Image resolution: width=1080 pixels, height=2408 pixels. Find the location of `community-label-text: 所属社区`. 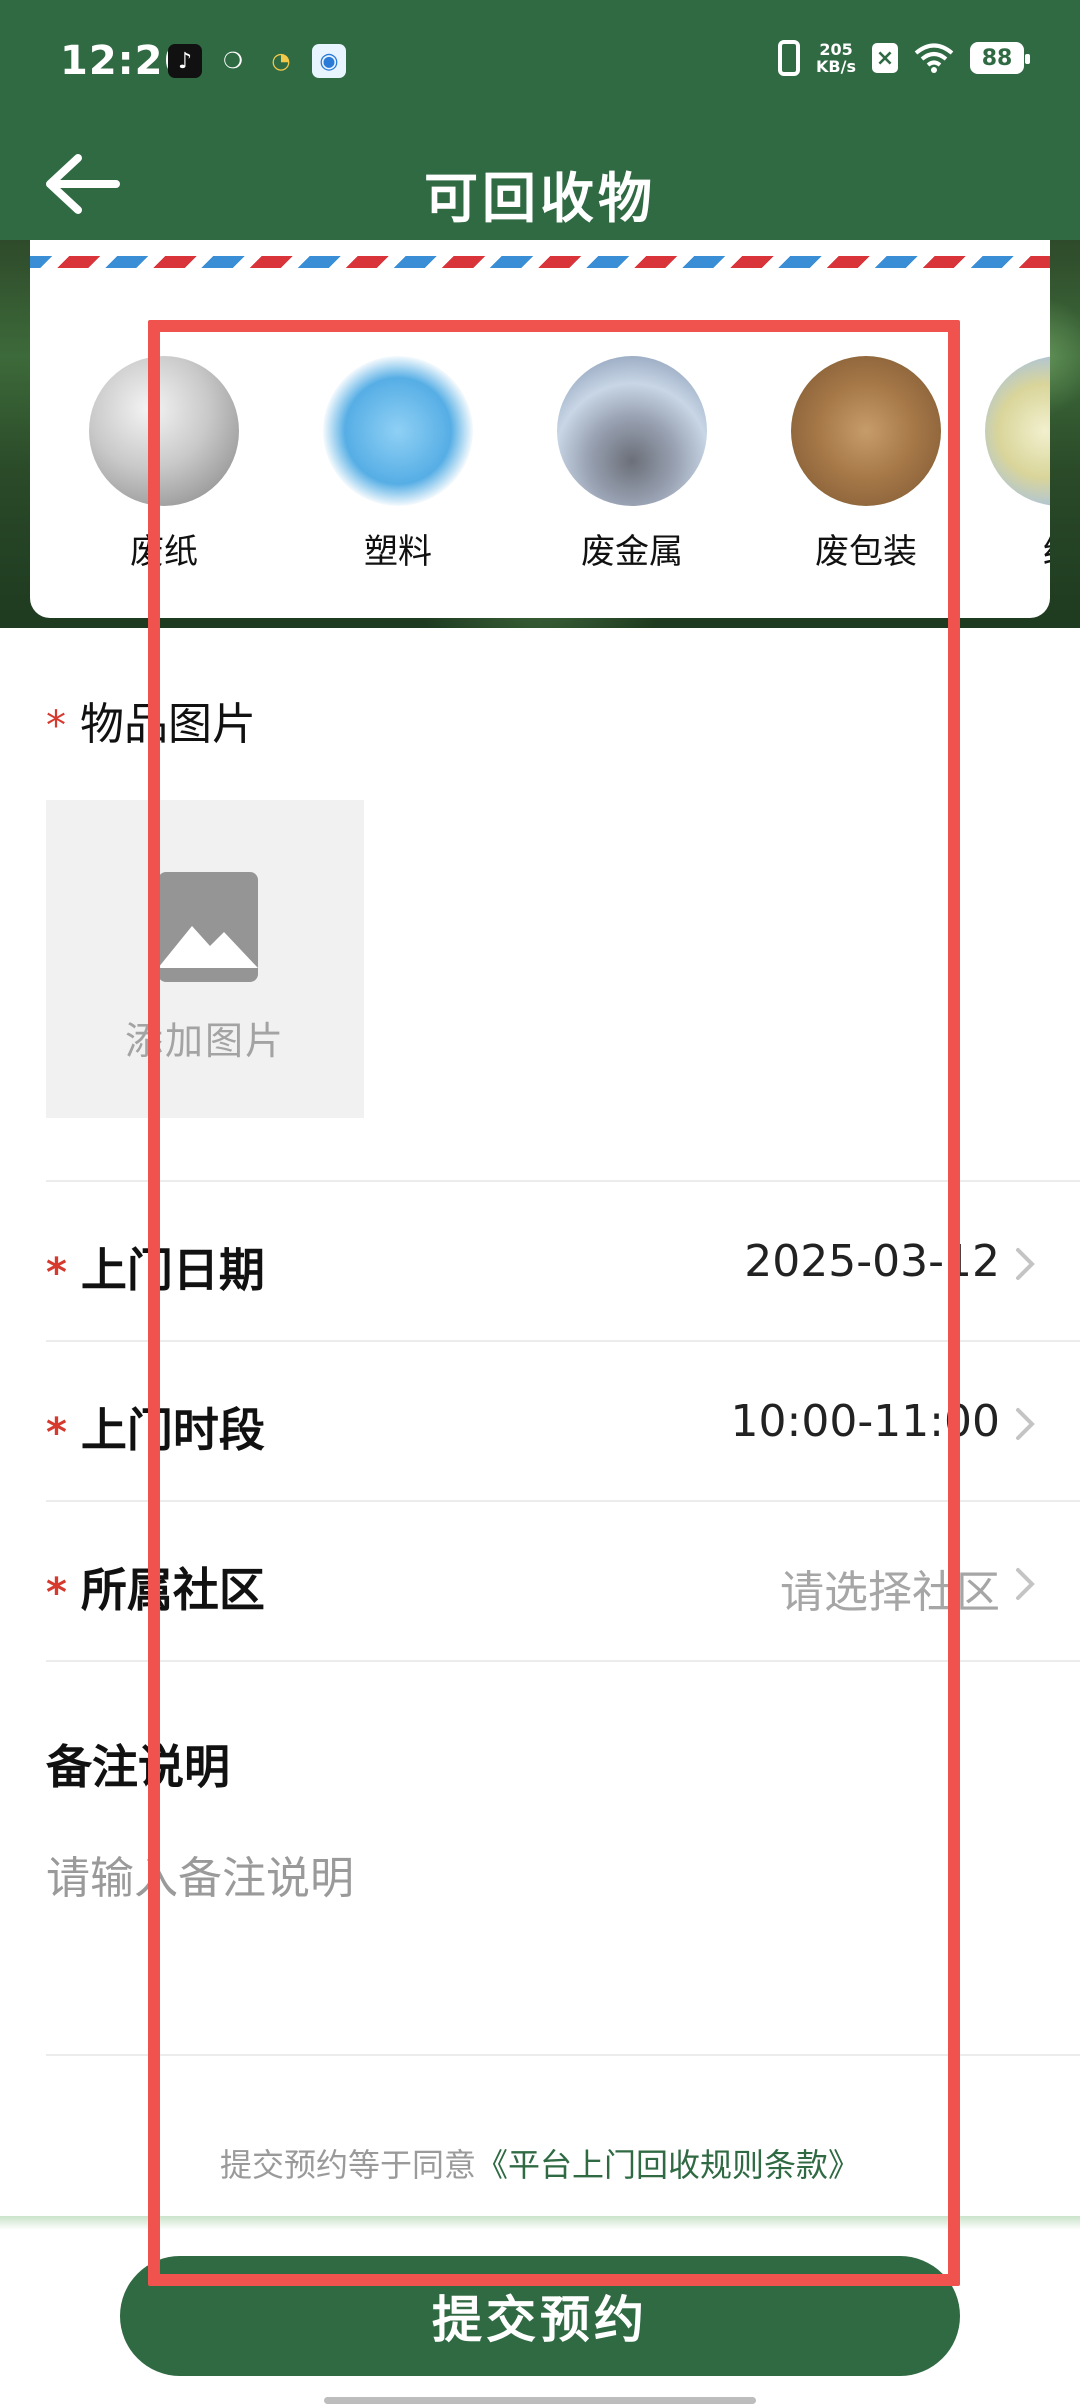

community-label-text: 所属社区 is located at coordinates (172, 1590).